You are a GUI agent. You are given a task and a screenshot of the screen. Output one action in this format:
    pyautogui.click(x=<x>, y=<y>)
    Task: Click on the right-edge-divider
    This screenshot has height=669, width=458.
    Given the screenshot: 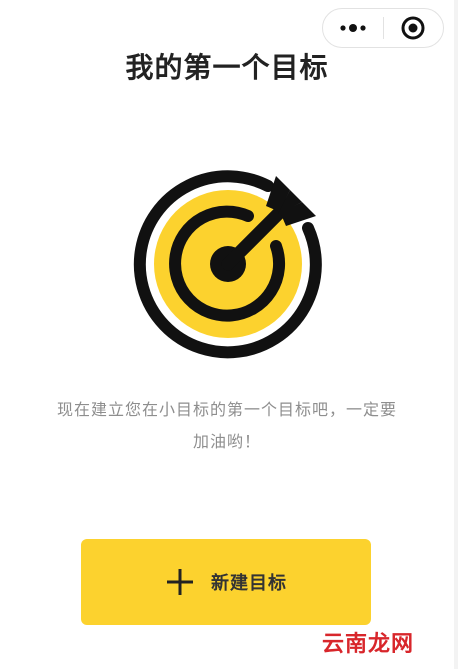 What is the action you would take?
    pyautogui.click(x=456, y=334)
    